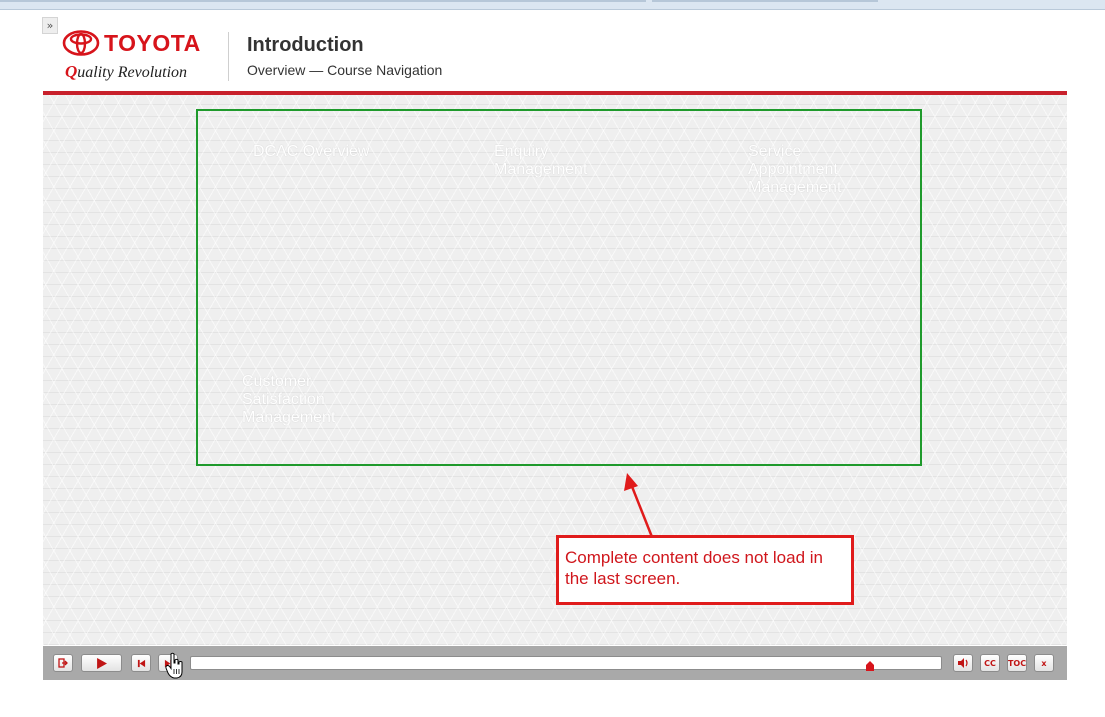 The height and width of the screenshot is (717, 1105). What do you see at coordinates (313, 152) in the screenshot?
I see `topic-dcac-overview: DCAC Overview` at bounding box center [313, 152].